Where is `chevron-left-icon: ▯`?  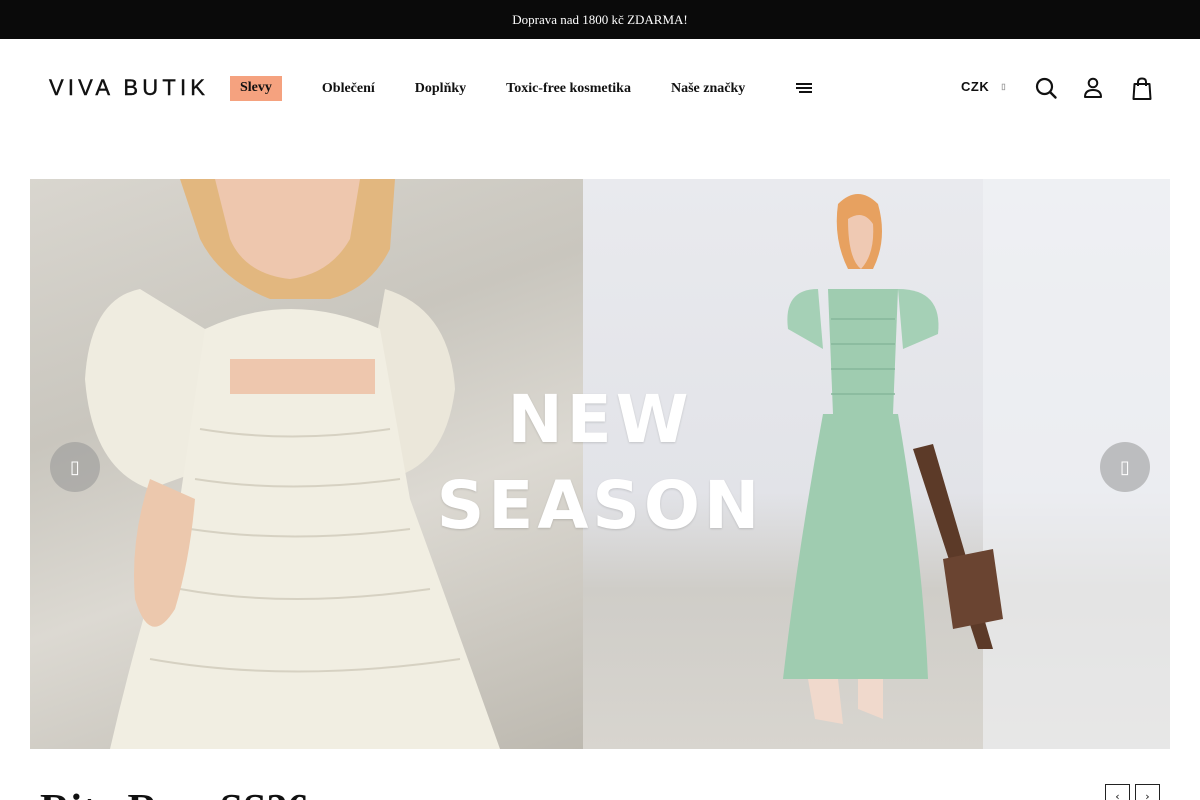 chevron-left-icon: ▯ is located at coordinates (75, 467).